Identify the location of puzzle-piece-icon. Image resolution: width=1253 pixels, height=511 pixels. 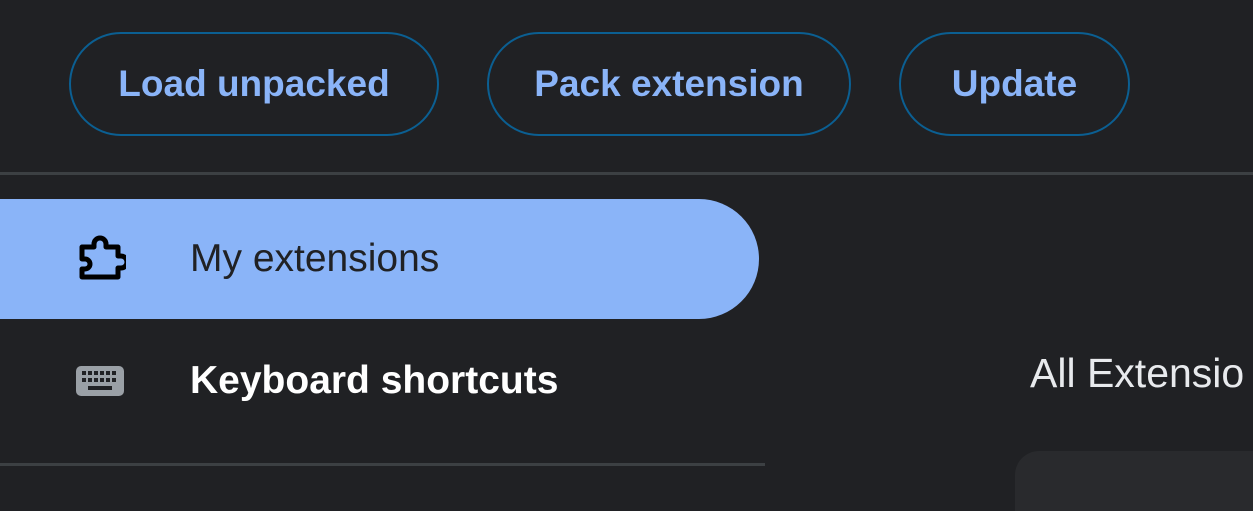
(100, 259).